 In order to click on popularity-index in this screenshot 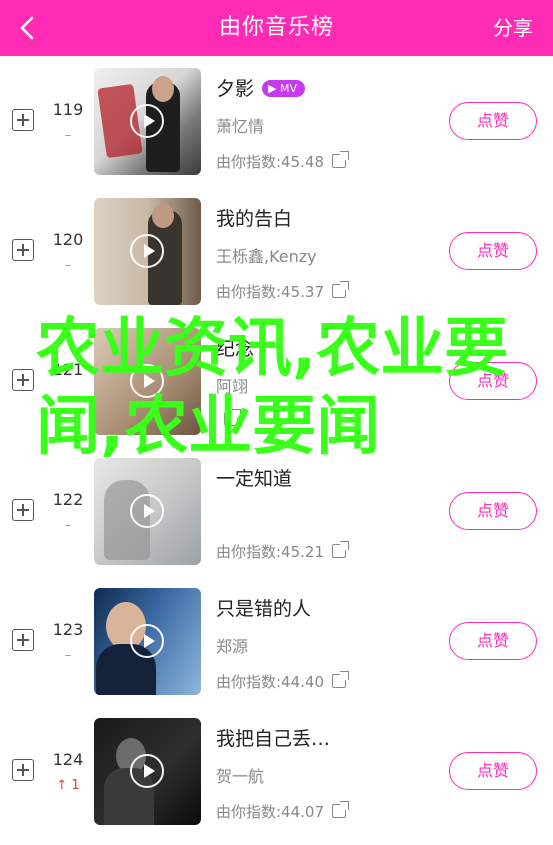, I will do `click(228, 419)`.